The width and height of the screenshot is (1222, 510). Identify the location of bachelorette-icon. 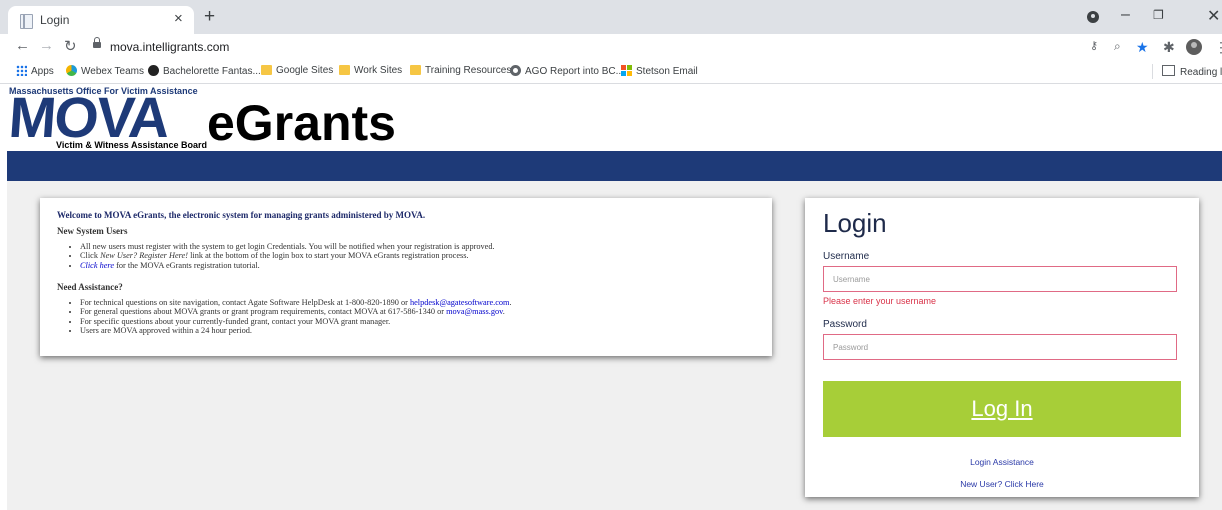
(153, 70).